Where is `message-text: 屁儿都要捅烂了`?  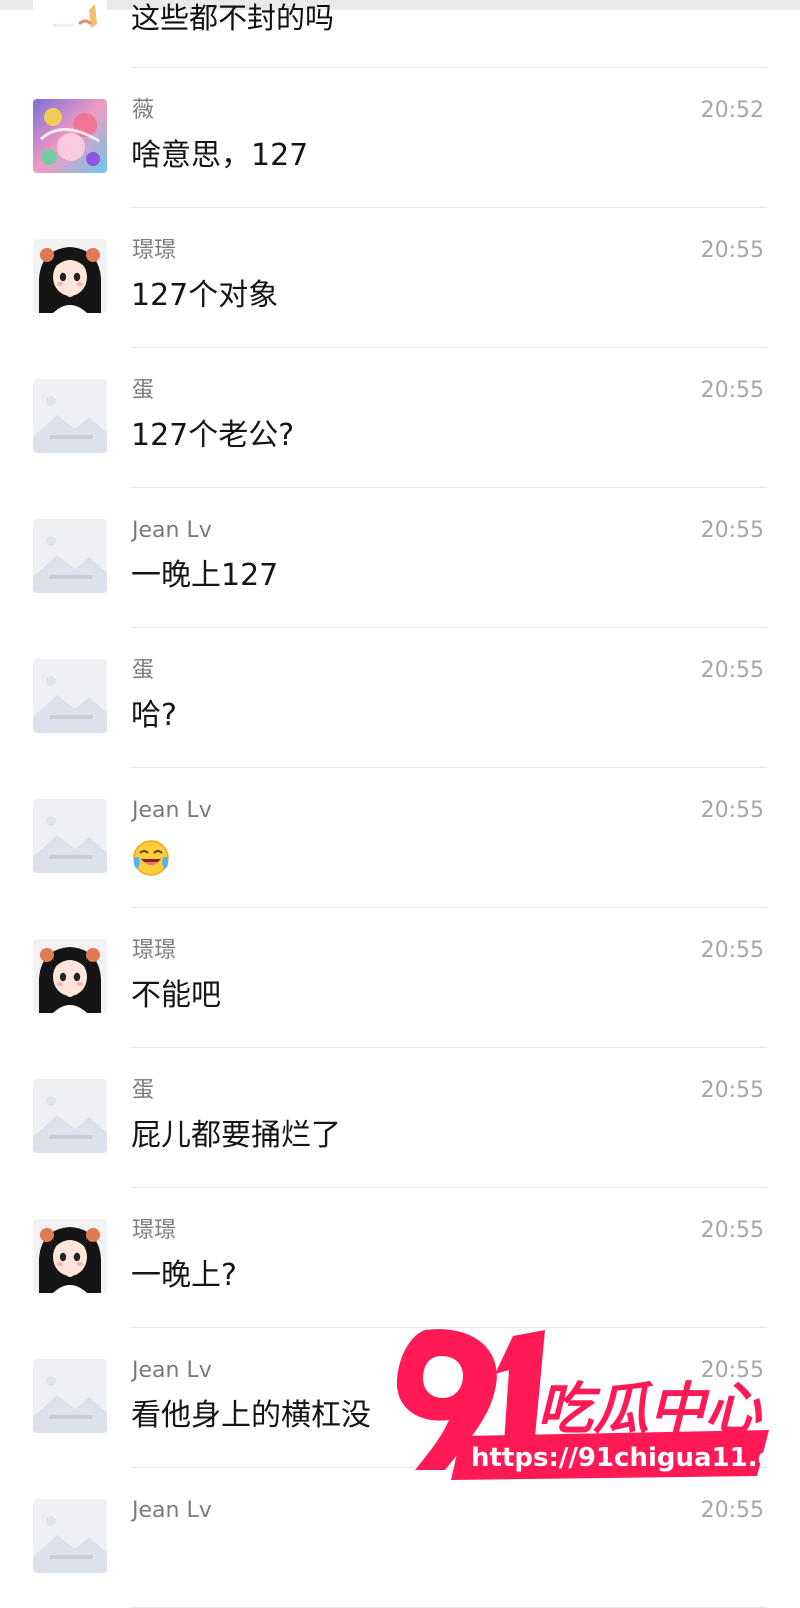
message-text: 屁儿都要捅烂了 is located at coordinates (236, 1135).